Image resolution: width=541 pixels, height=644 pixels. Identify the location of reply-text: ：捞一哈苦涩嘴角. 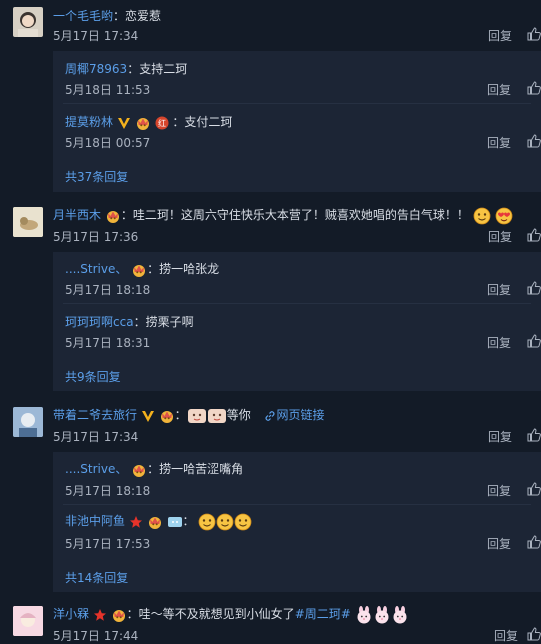
(195, 469).